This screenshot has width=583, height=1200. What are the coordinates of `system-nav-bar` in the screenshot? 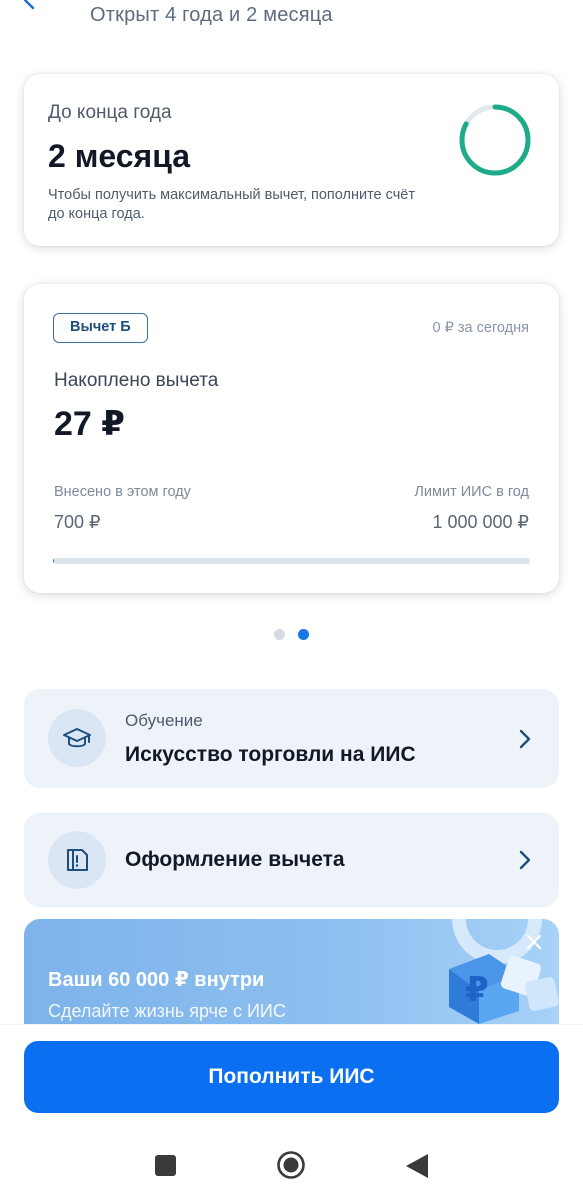 It's located at (291, 1167).